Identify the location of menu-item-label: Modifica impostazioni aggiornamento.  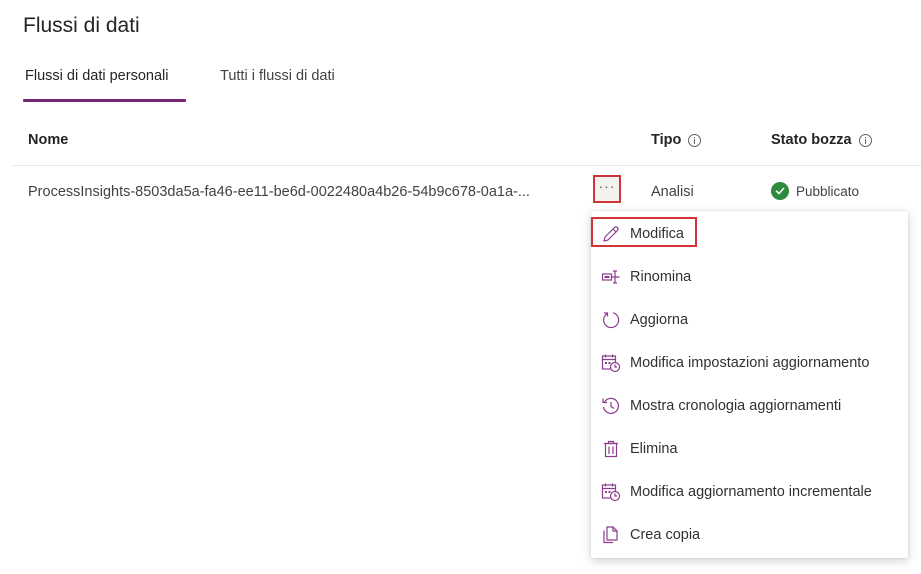
(750, 362).